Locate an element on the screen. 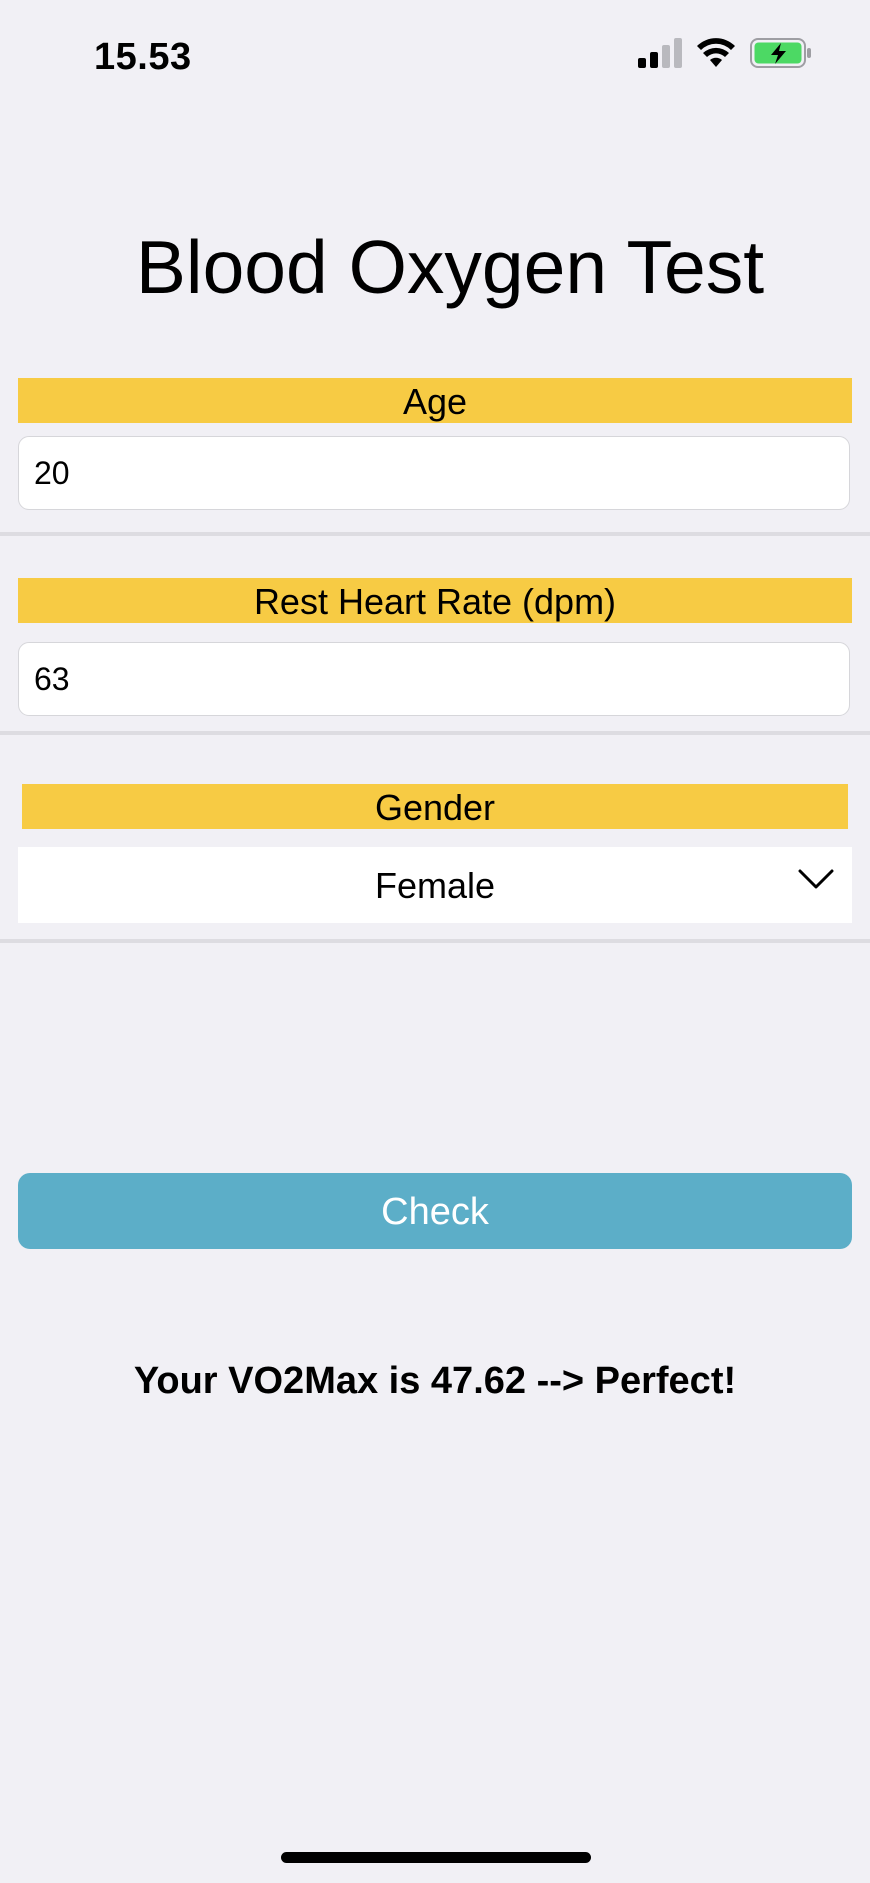 This screenshot has width=870, height=1883. gender-label: Gender is located at coordinates (435, 806).